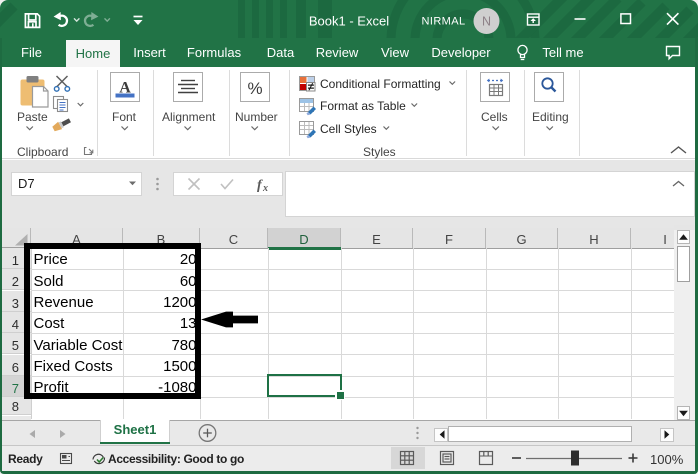  I want to click on svg-text: x, so click(265, 188).